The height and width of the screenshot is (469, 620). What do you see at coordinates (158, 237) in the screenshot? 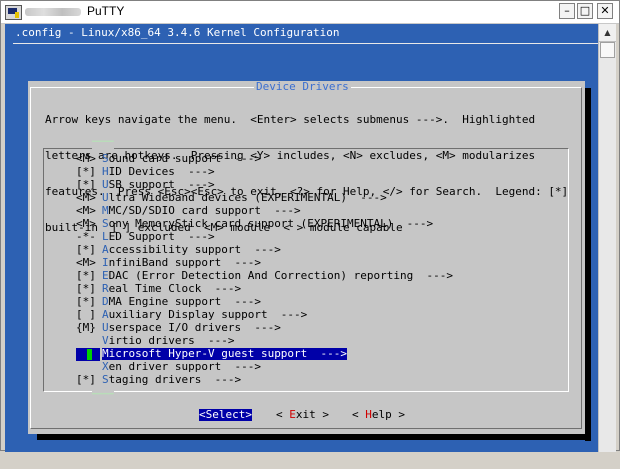
I see `menu-item-label: LED Support --->` at bounding box center [158, 237].